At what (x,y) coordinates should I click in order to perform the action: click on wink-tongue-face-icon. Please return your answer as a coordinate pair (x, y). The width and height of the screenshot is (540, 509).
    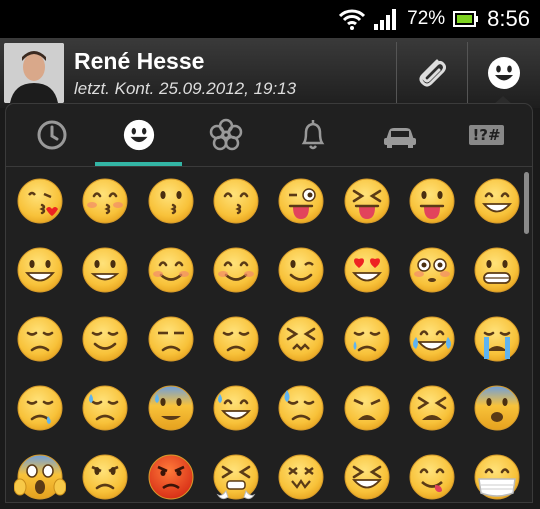
    Looking at the image, I should click on (301, 201).